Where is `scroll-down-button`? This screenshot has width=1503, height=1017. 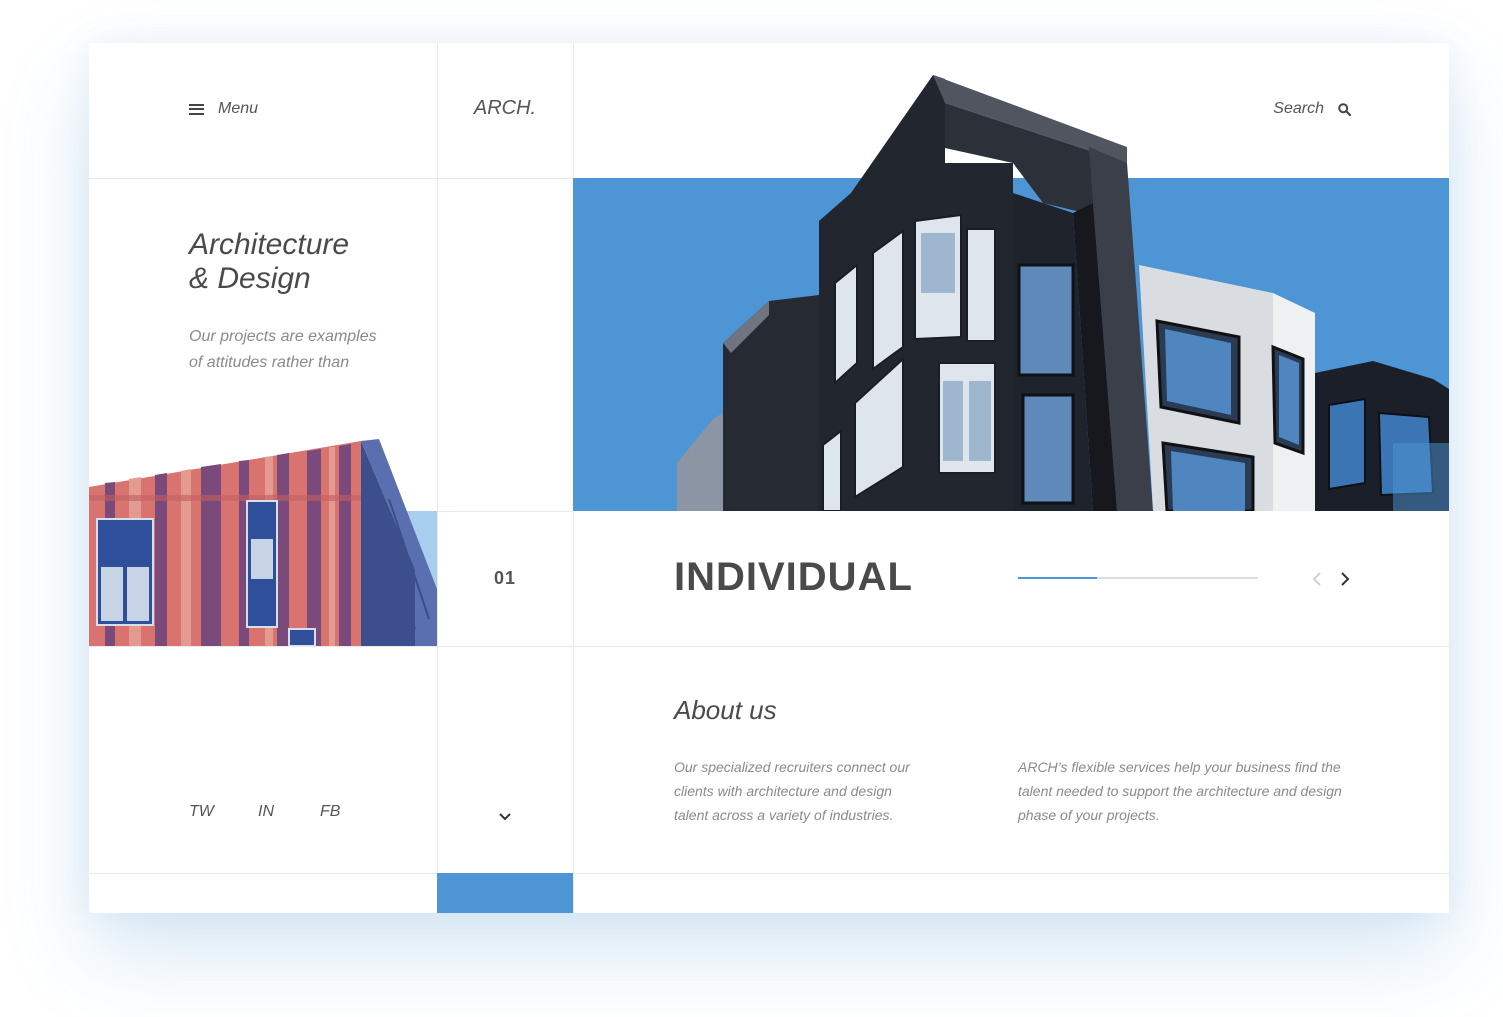 scroll-down-button is located at coordinates (505, 817).